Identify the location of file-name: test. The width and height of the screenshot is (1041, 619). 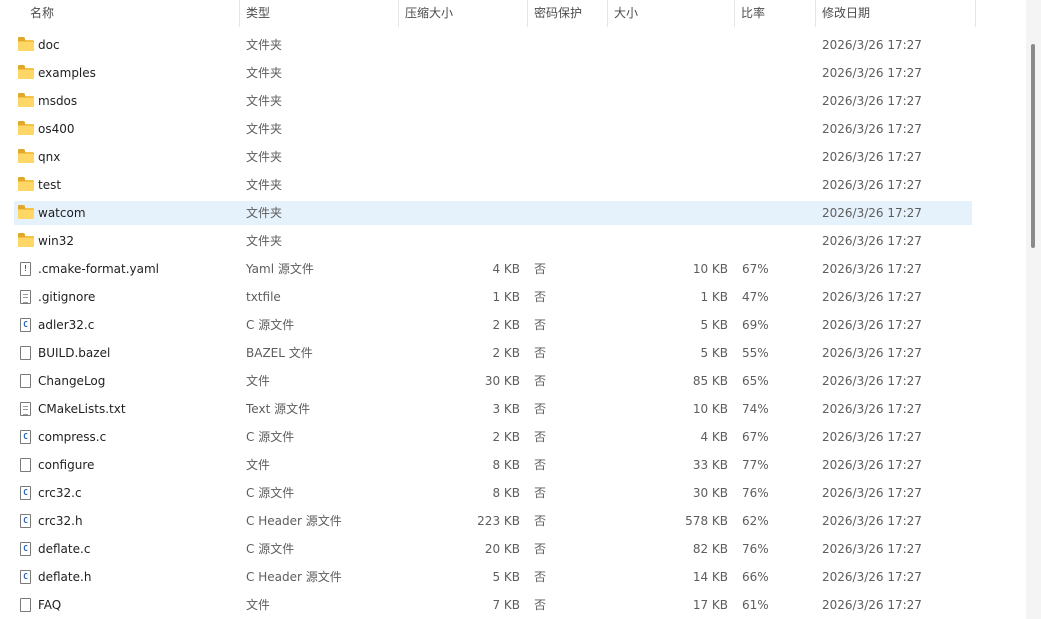
(50, 185).